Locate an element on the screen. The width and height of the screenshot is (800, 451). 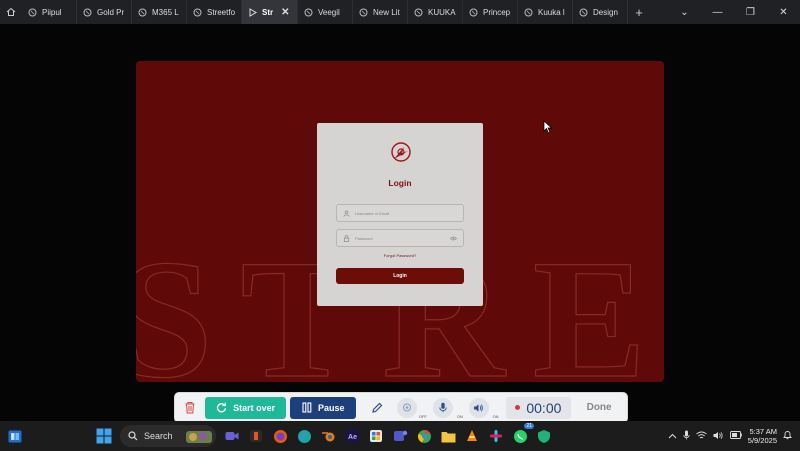
start-over-button: Start over is located at coordinates (245, 407).